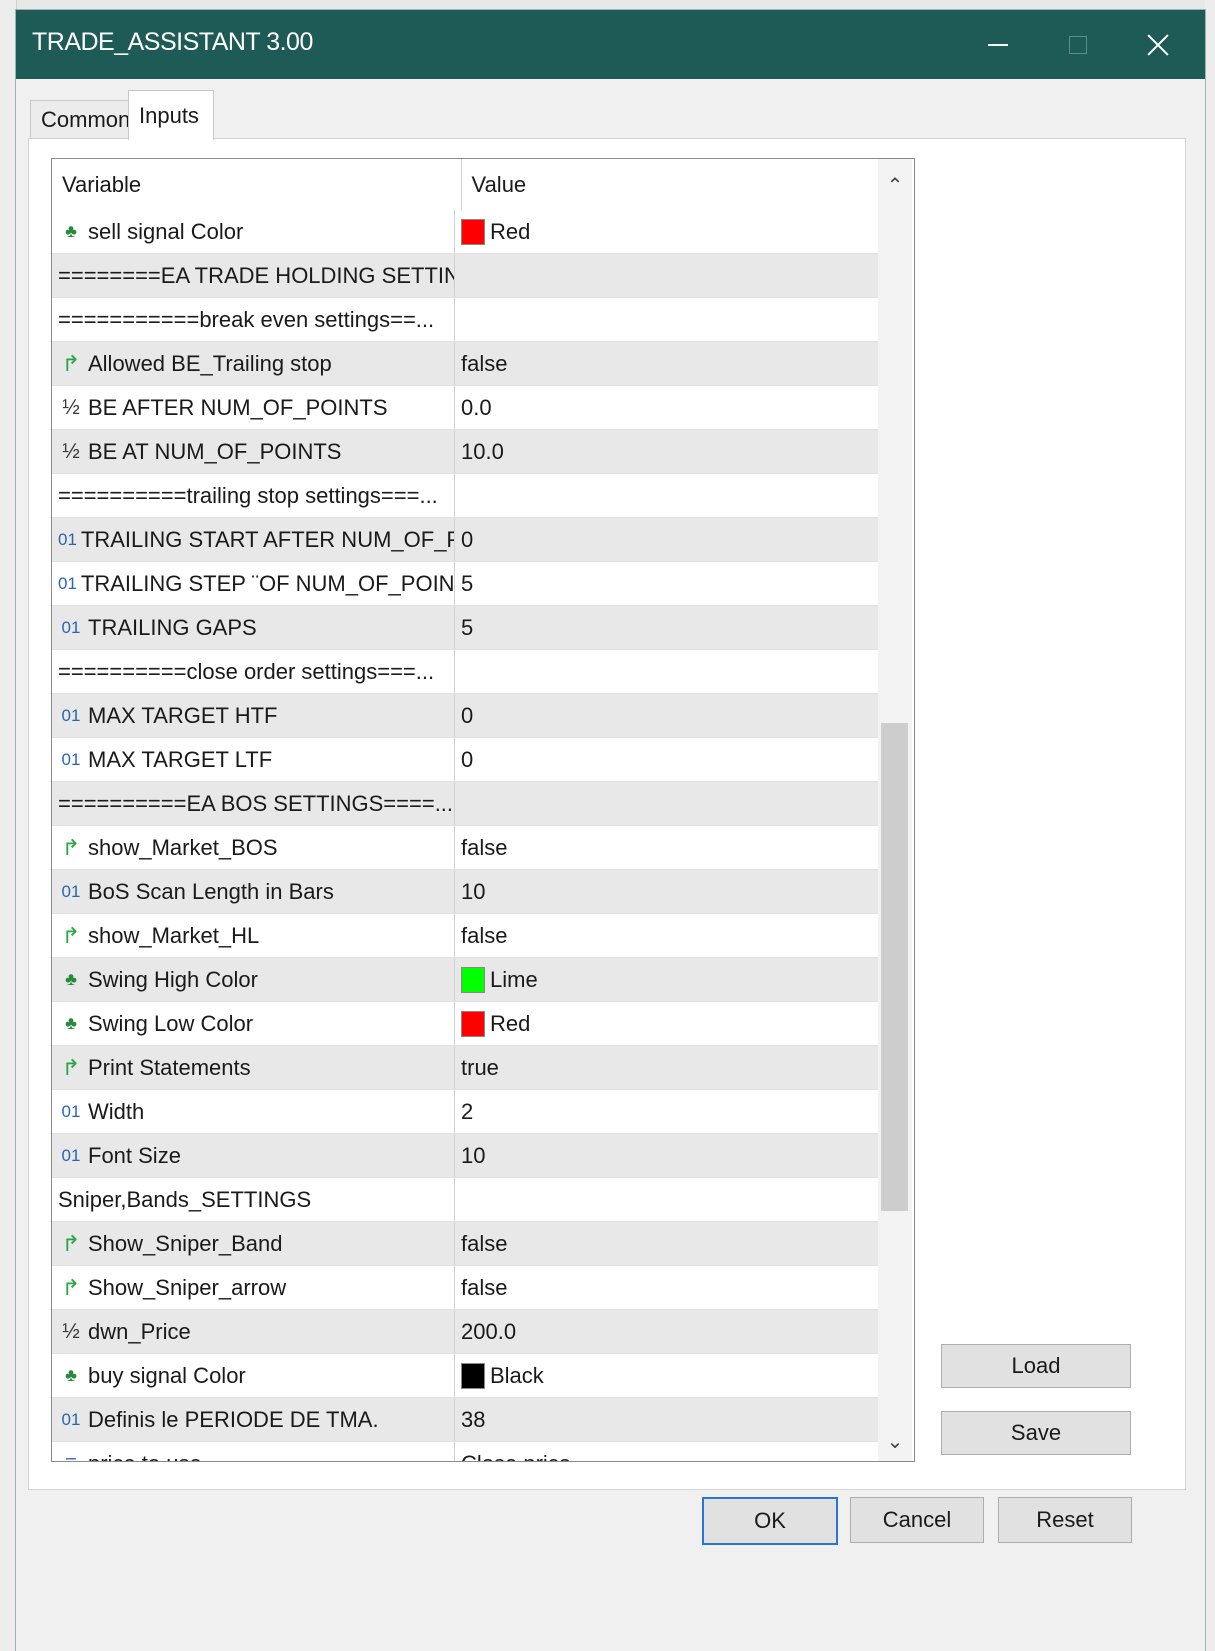 This screenshot has height=1651, width=1215. I want to click on variable-cell: ½ dwn_Price, so click(253, 1331).